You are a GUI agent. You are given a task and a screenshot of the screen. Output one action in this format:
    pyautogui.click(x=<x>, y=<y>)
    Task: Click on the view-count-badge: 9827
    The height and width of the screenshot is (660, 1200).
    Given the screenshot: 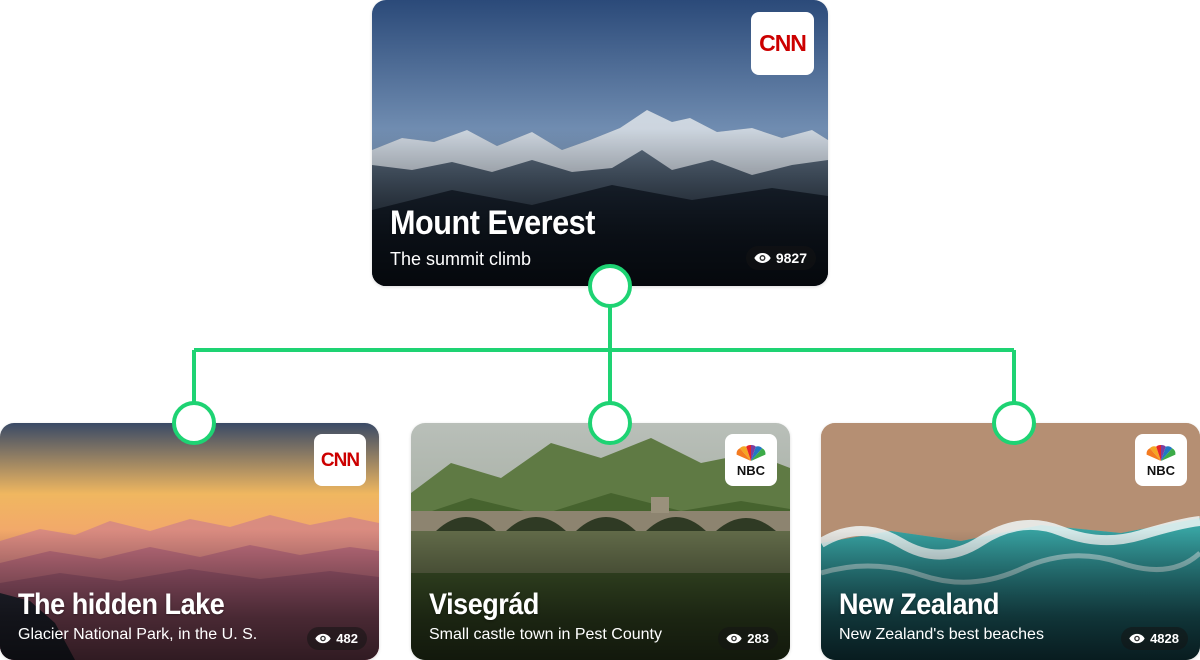 What is the action you would take?
    pyautogui.click(x=780, y=258)
    